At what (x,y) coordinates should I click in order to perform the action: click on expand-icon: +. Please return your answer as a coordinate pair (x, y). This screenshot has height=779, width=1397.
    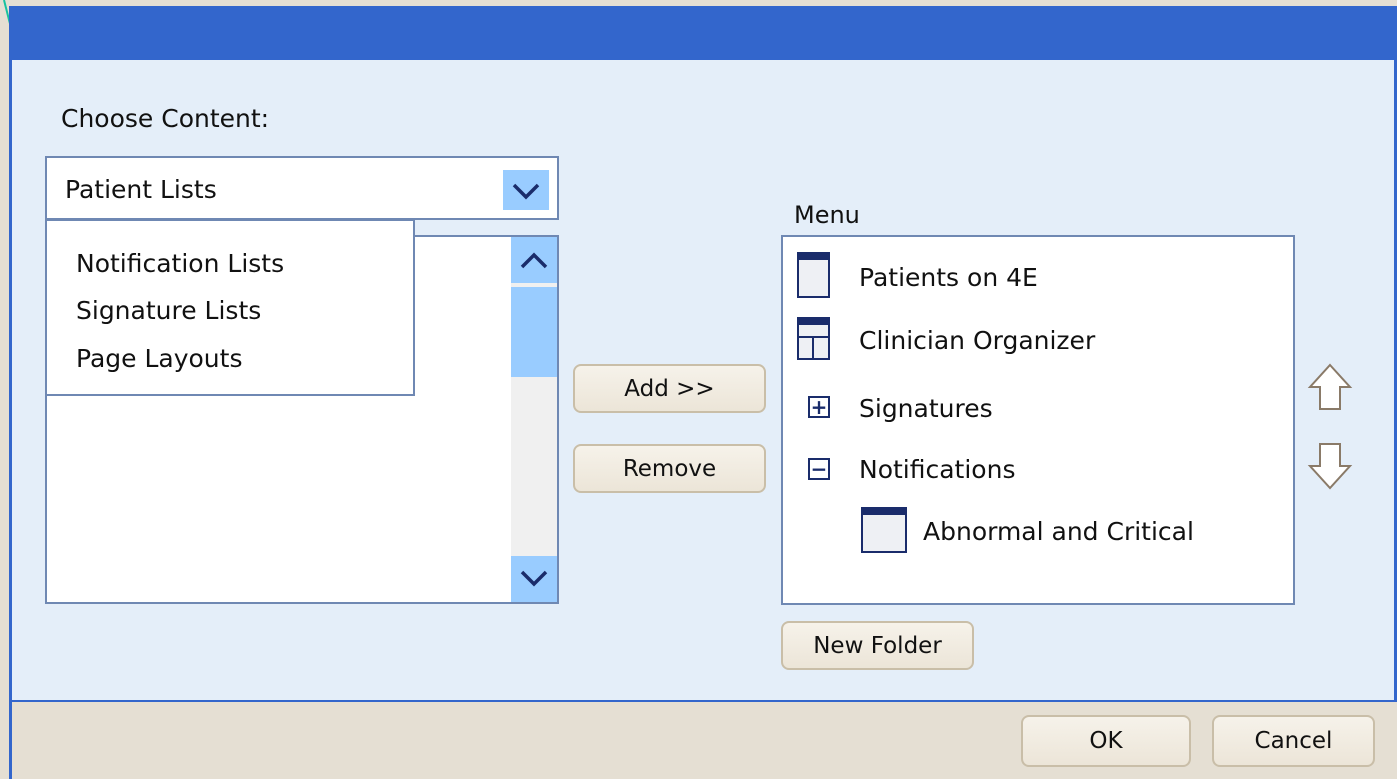
    Looking at the image, I should click on (819, 407).